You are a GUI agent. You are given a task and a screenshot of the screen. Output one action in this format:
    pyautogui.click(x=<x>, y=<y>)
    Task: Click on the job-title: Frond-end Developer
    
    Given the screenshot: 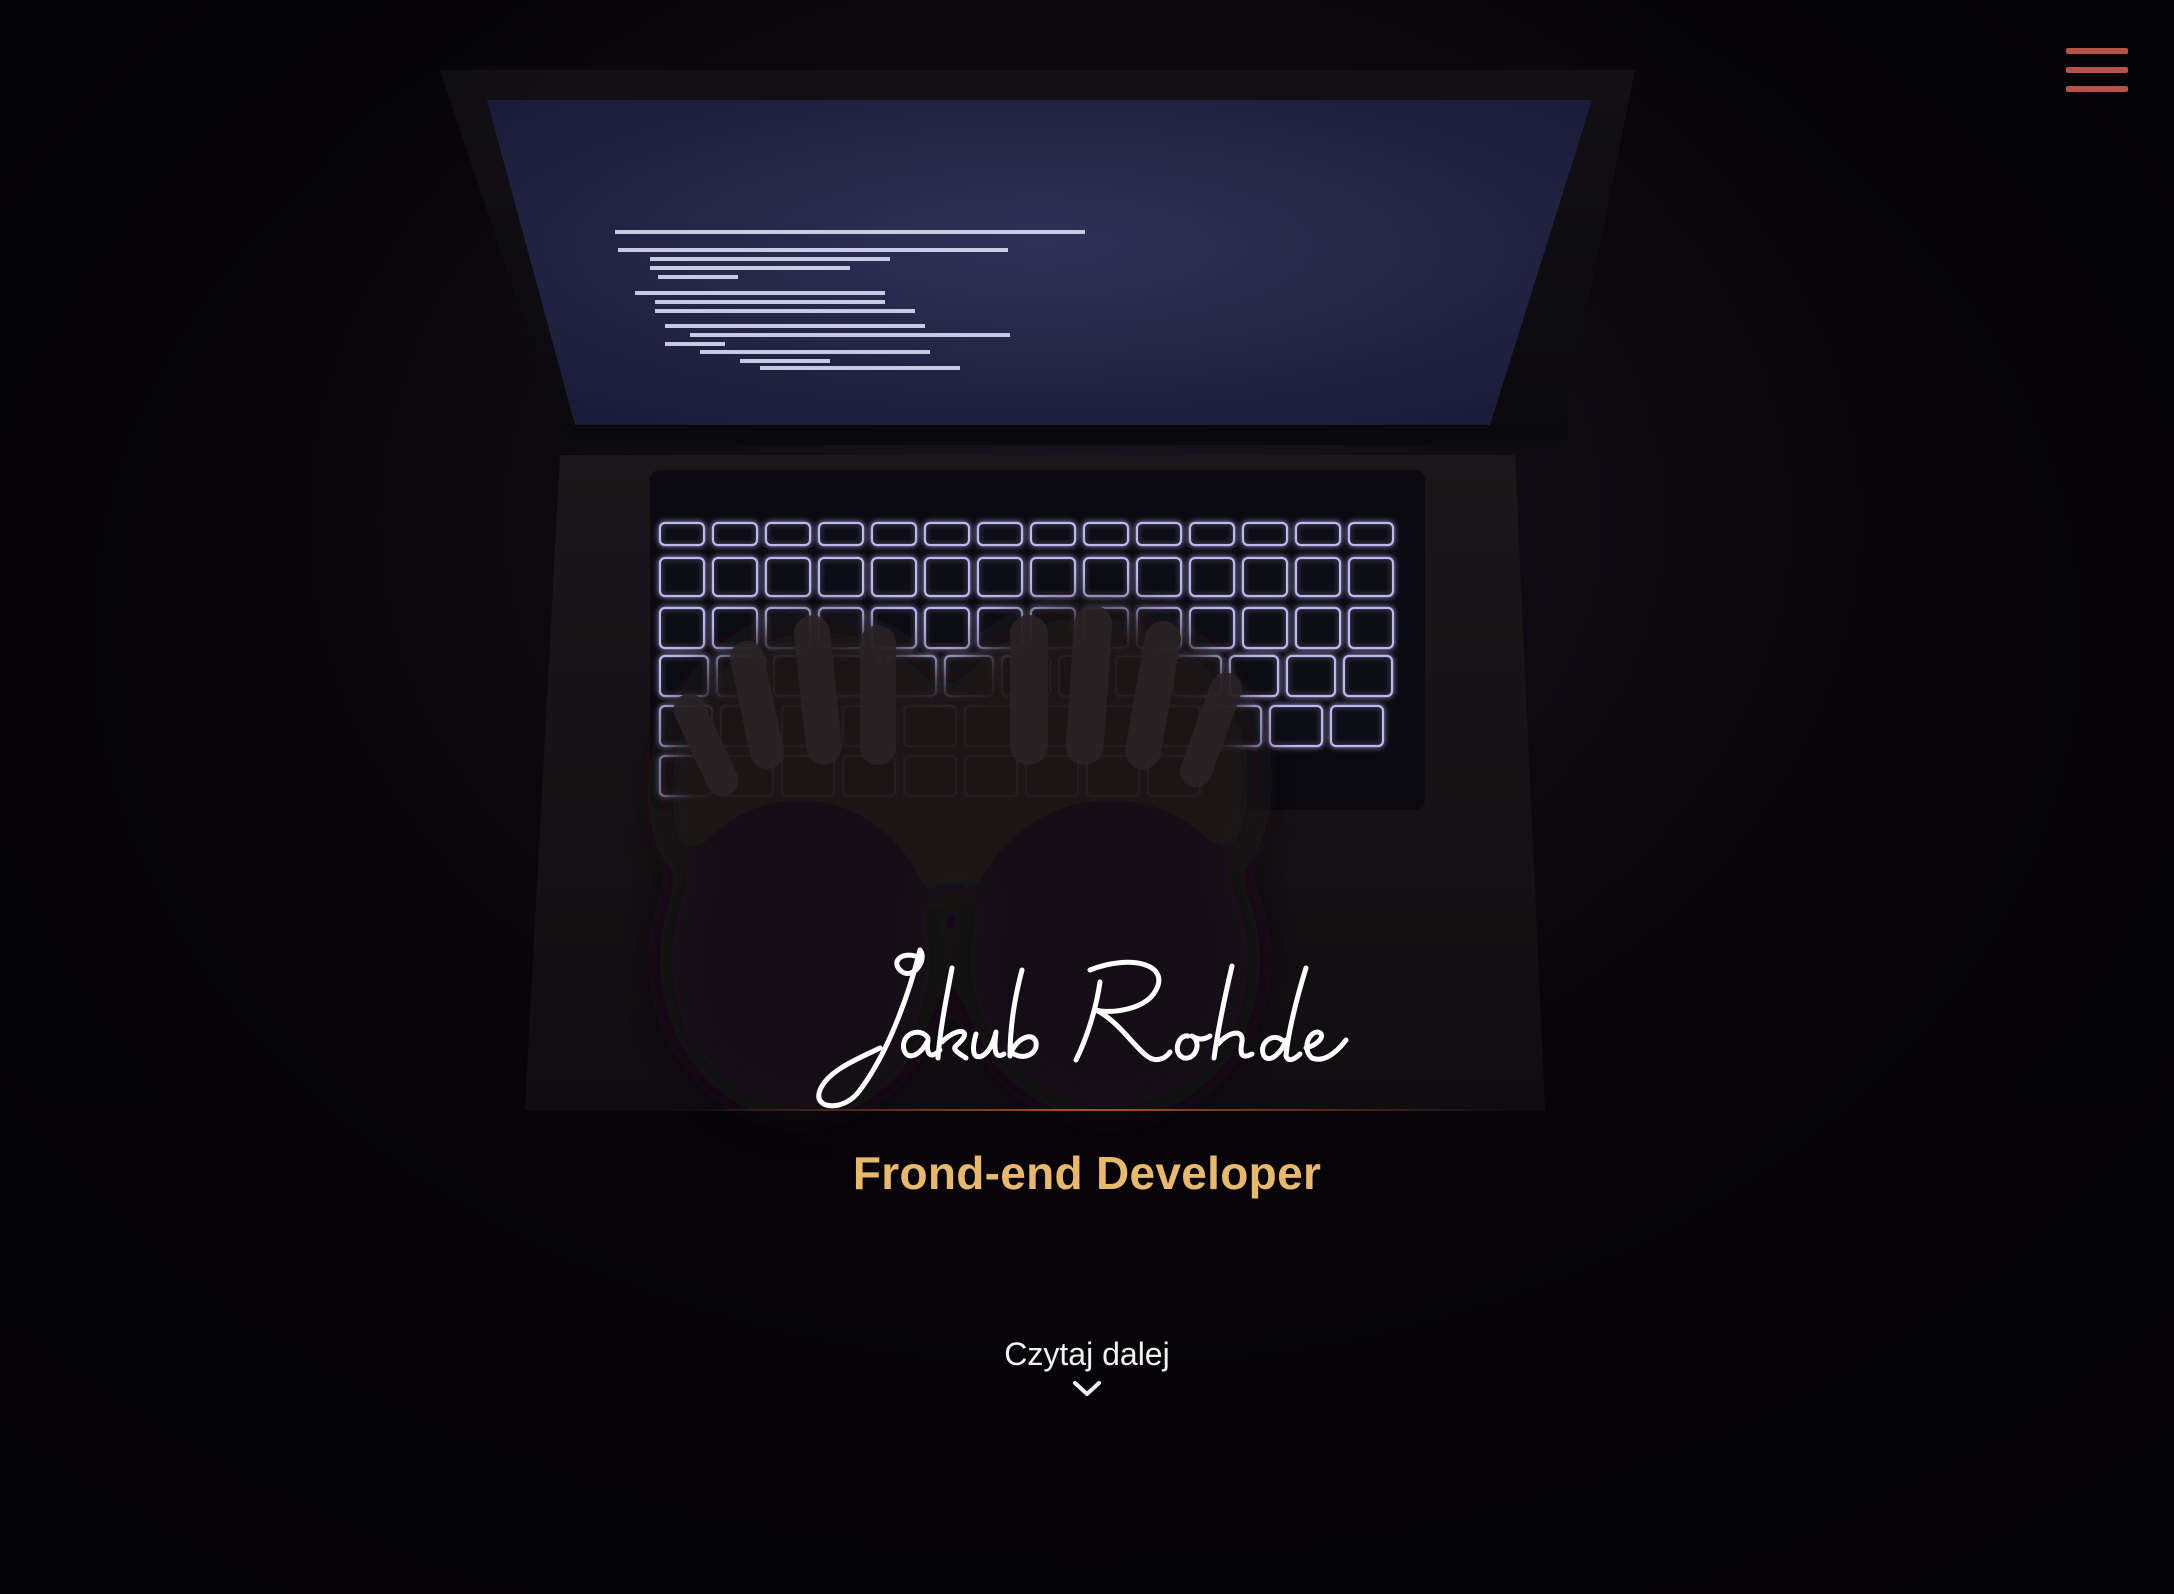 What is the action you would take?
    pyautogui.click(x=1087, y=1173)
    